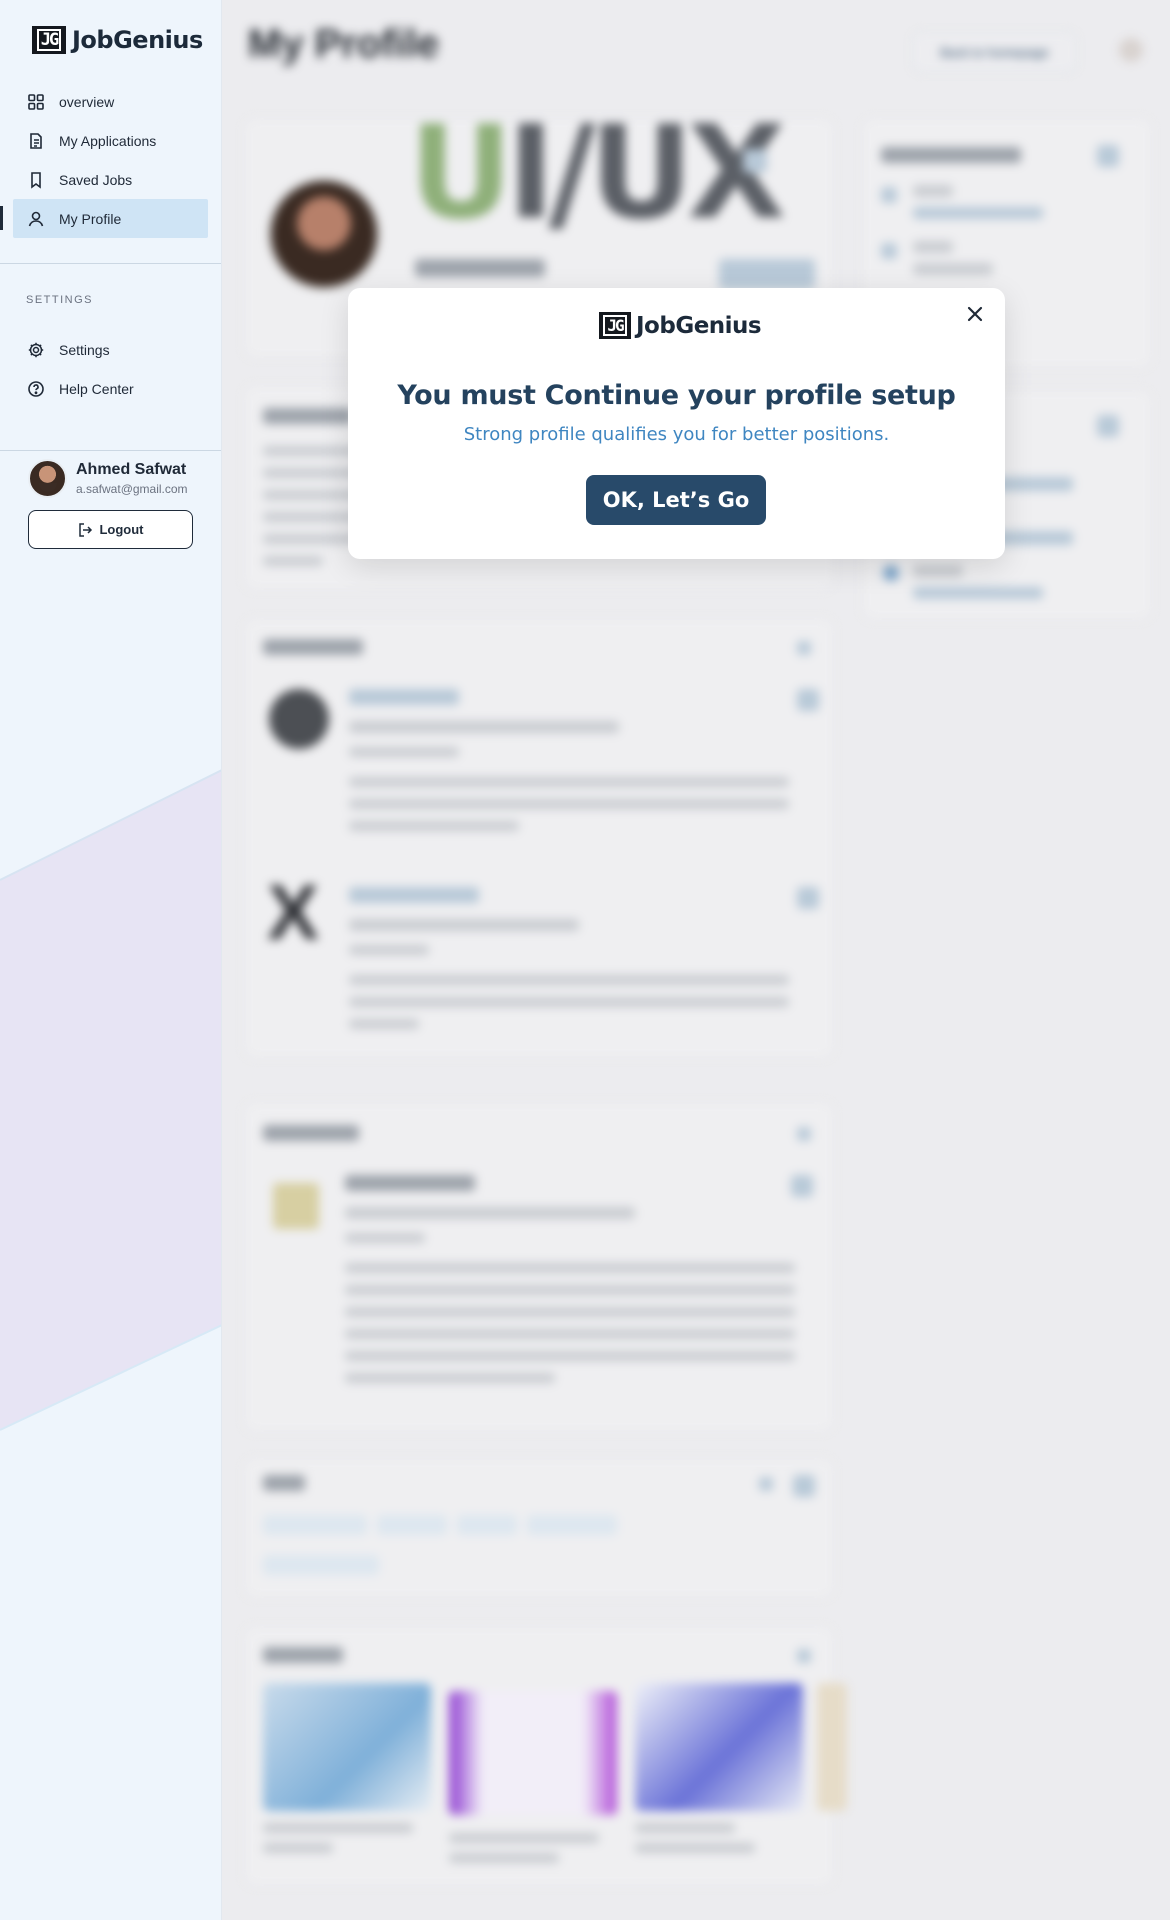 Image resolution: width=1170 pixels, height=1920 pixels. What do you see at coordinates (84, 349) in the screenshot?
I see `nav-item-label: Settings` at bounding box center [84, 349].